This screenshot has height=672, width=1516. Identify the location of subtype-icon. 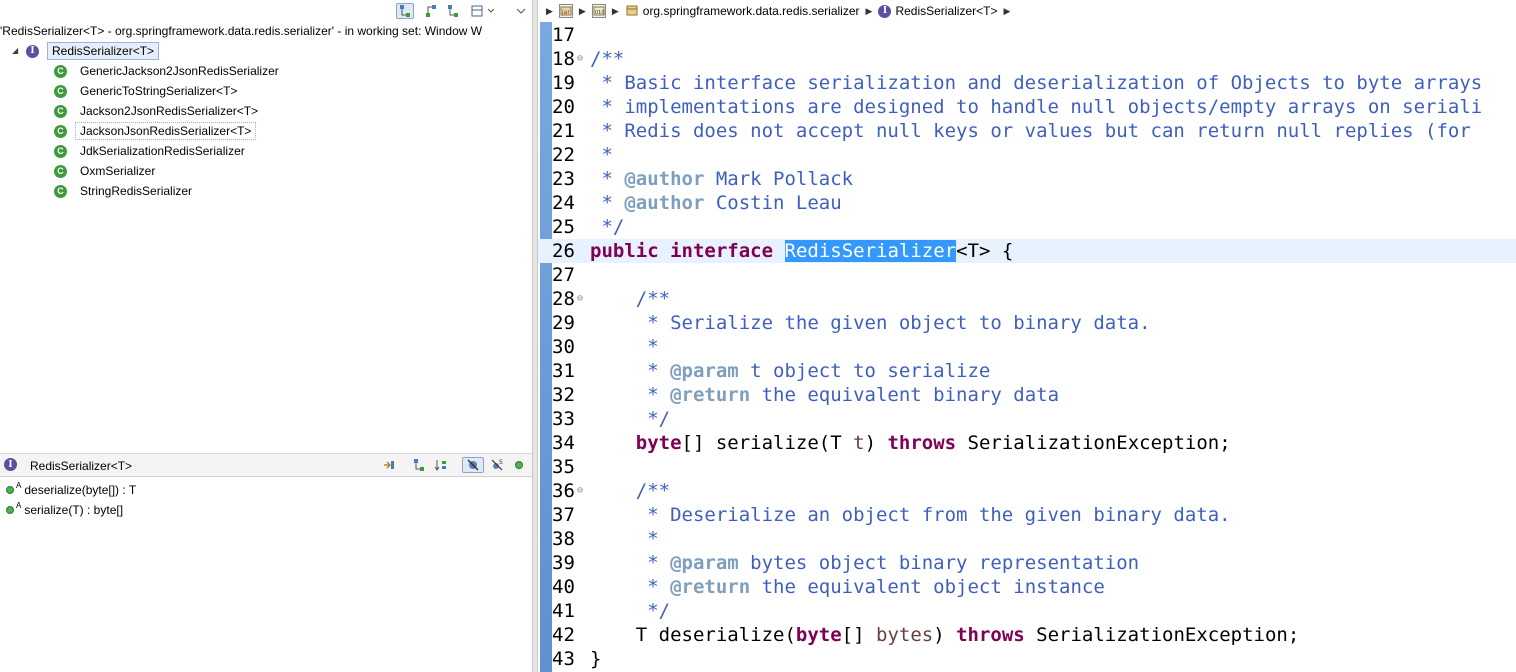
(453, 11).